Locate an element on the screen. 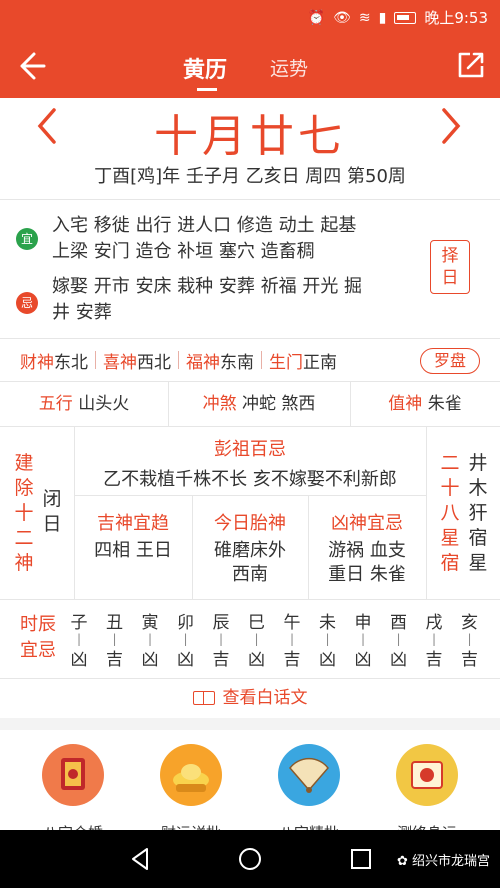 The width and height of the screenshot is (500, 888). yi-list: 入宅 移徙 出行 进人口 修造 动土 起基 上梁 安门 造仓 补垣 塞穴 造畜稠 is located at coordinates (232, 239).